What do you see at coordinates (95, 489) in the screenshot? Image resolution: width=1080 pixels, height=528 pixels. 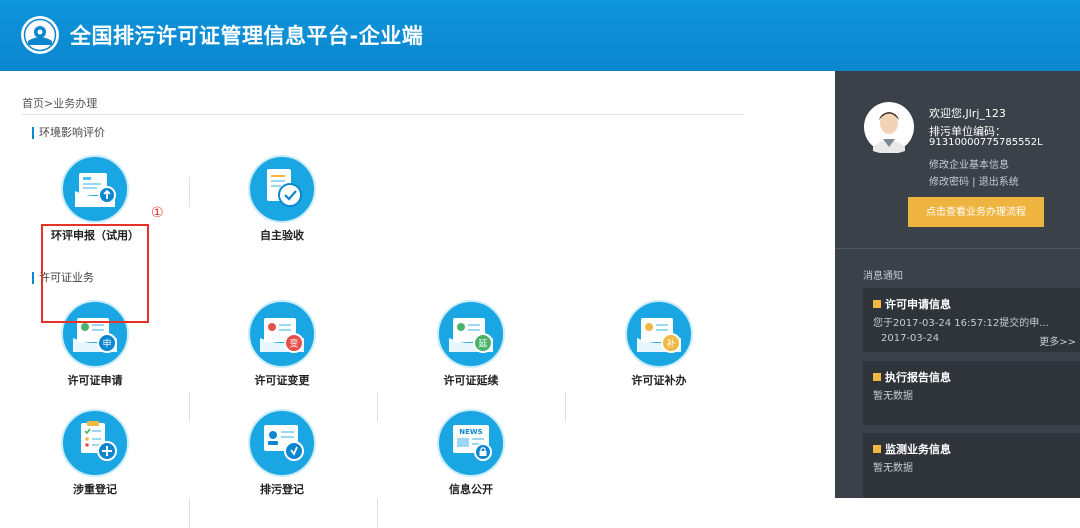 I see `tile-label: 涉重登记` at bounding box center [95, 489].